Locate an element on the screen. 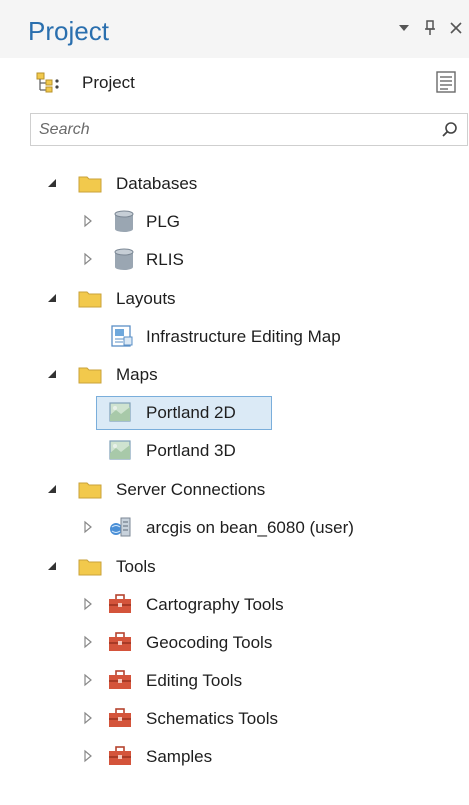  tree-node-cartography-tools: Cartography Tools is located at coordinates (234, 605).